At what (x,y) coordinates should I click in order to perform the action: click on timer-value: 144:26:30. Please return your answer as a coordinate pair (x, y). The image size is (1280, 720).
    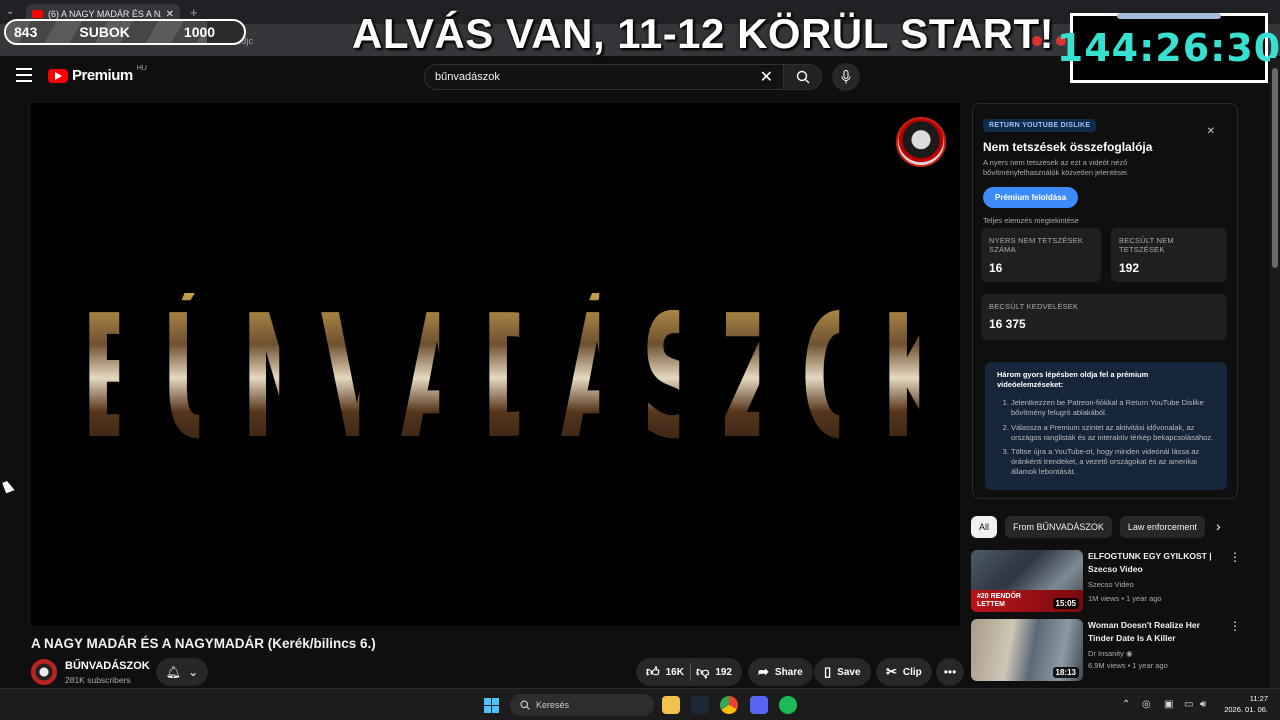
    Looking at the image, I should click on (1168, 48).